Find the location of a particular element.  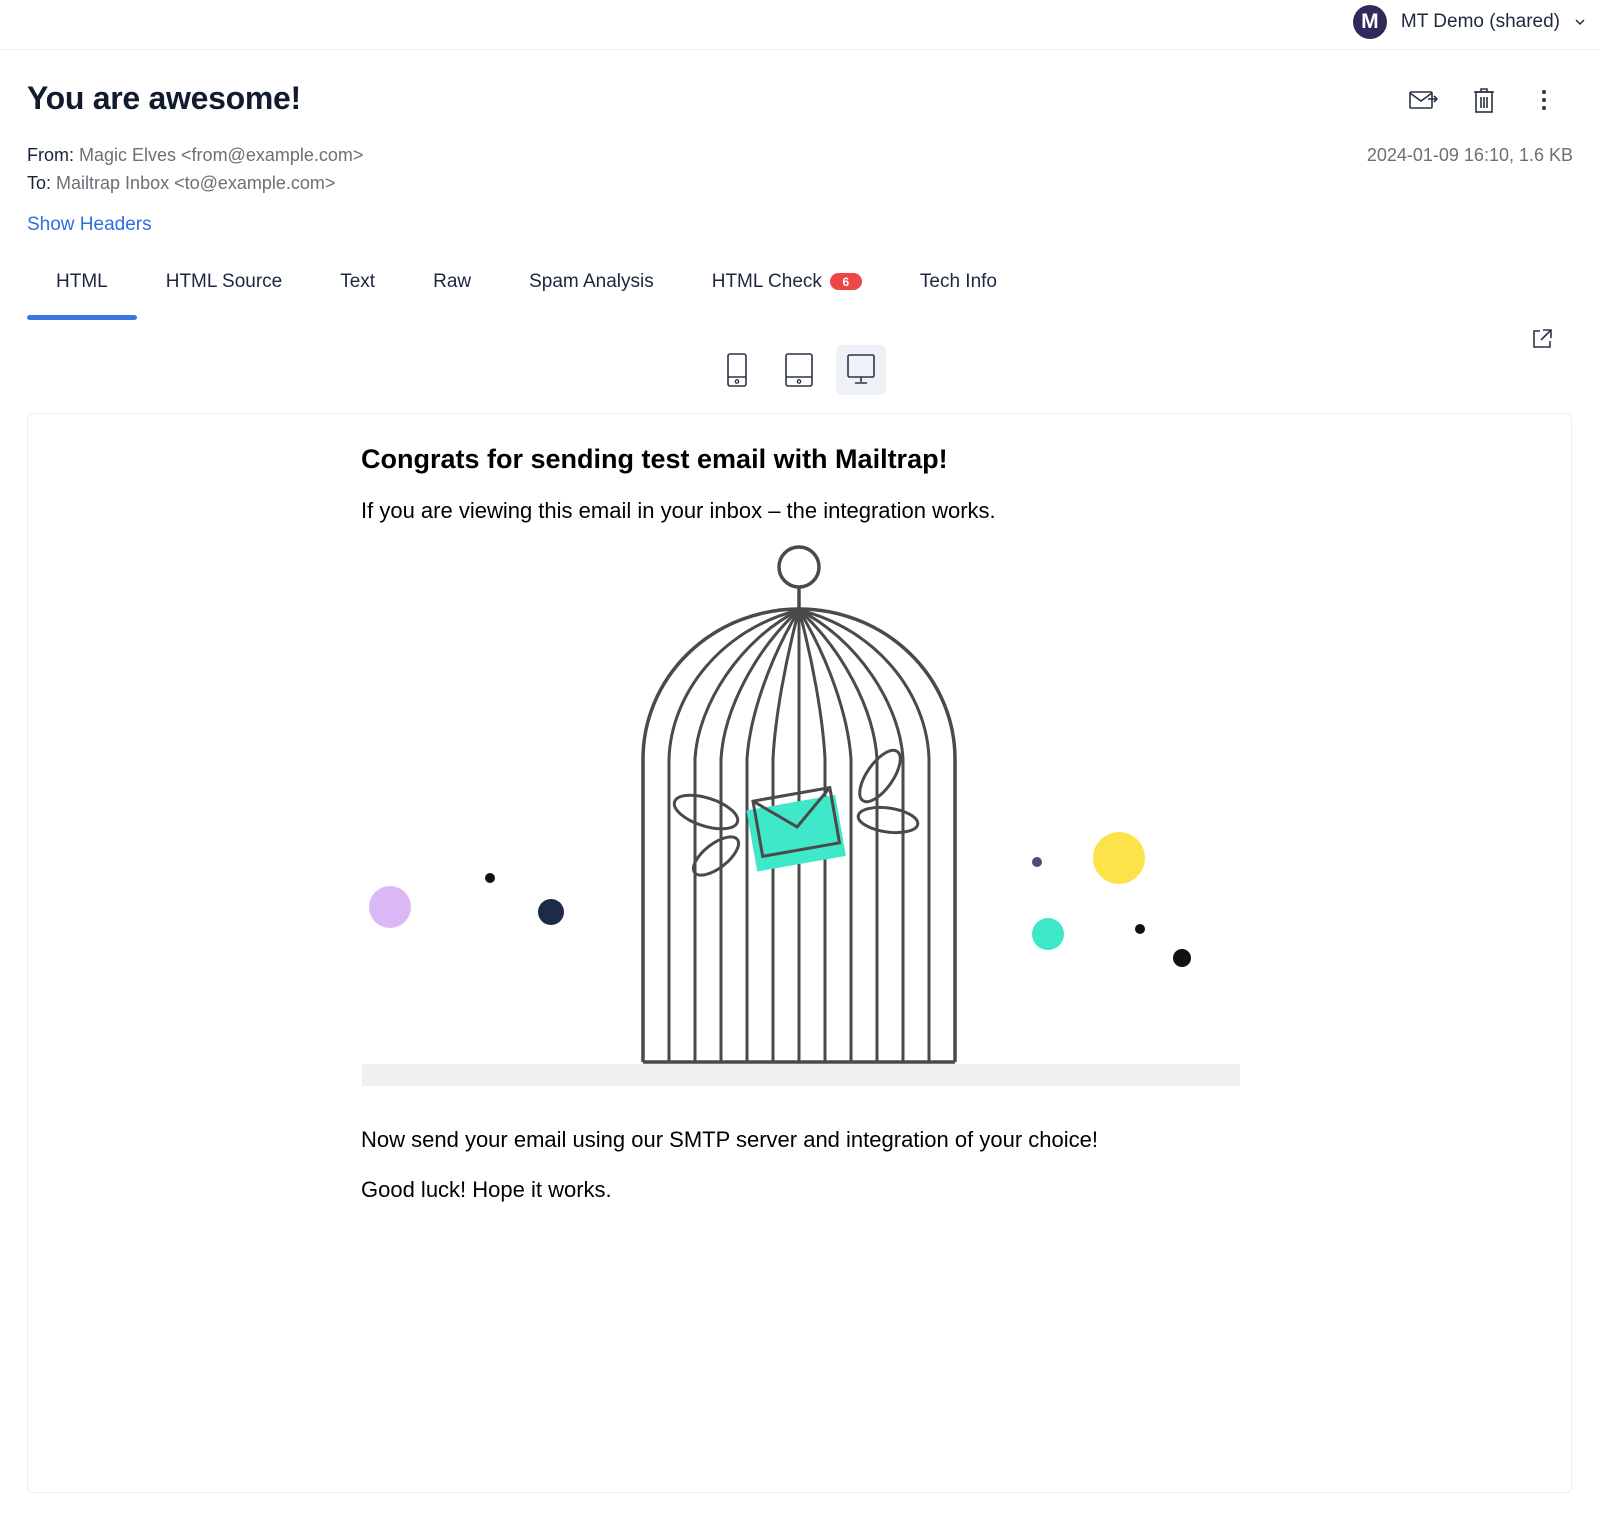

to-line: To: Mailtrap Inbox <to@example.com> is located at coordinates (181, 183).